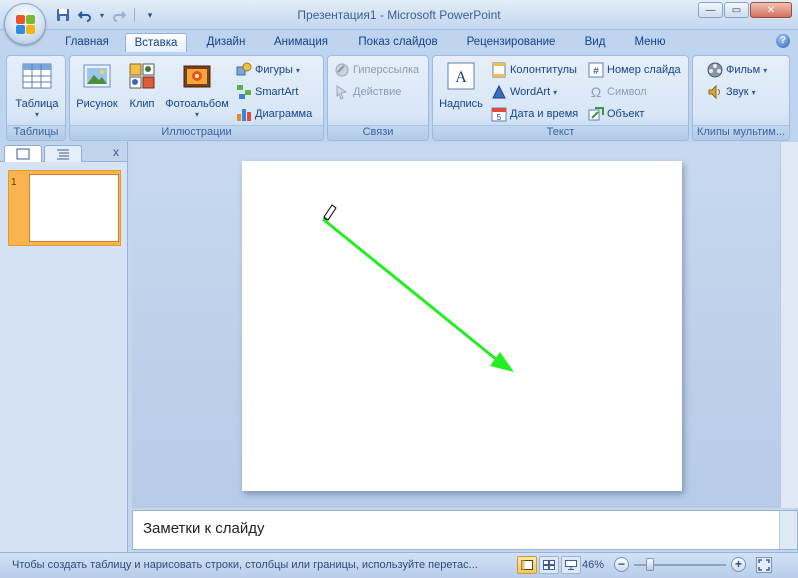 Image resolution: width=798 pixels, height=578 pixels. I want to click on photo-album-button: Фотоальбом ▾, so click(197, 89).